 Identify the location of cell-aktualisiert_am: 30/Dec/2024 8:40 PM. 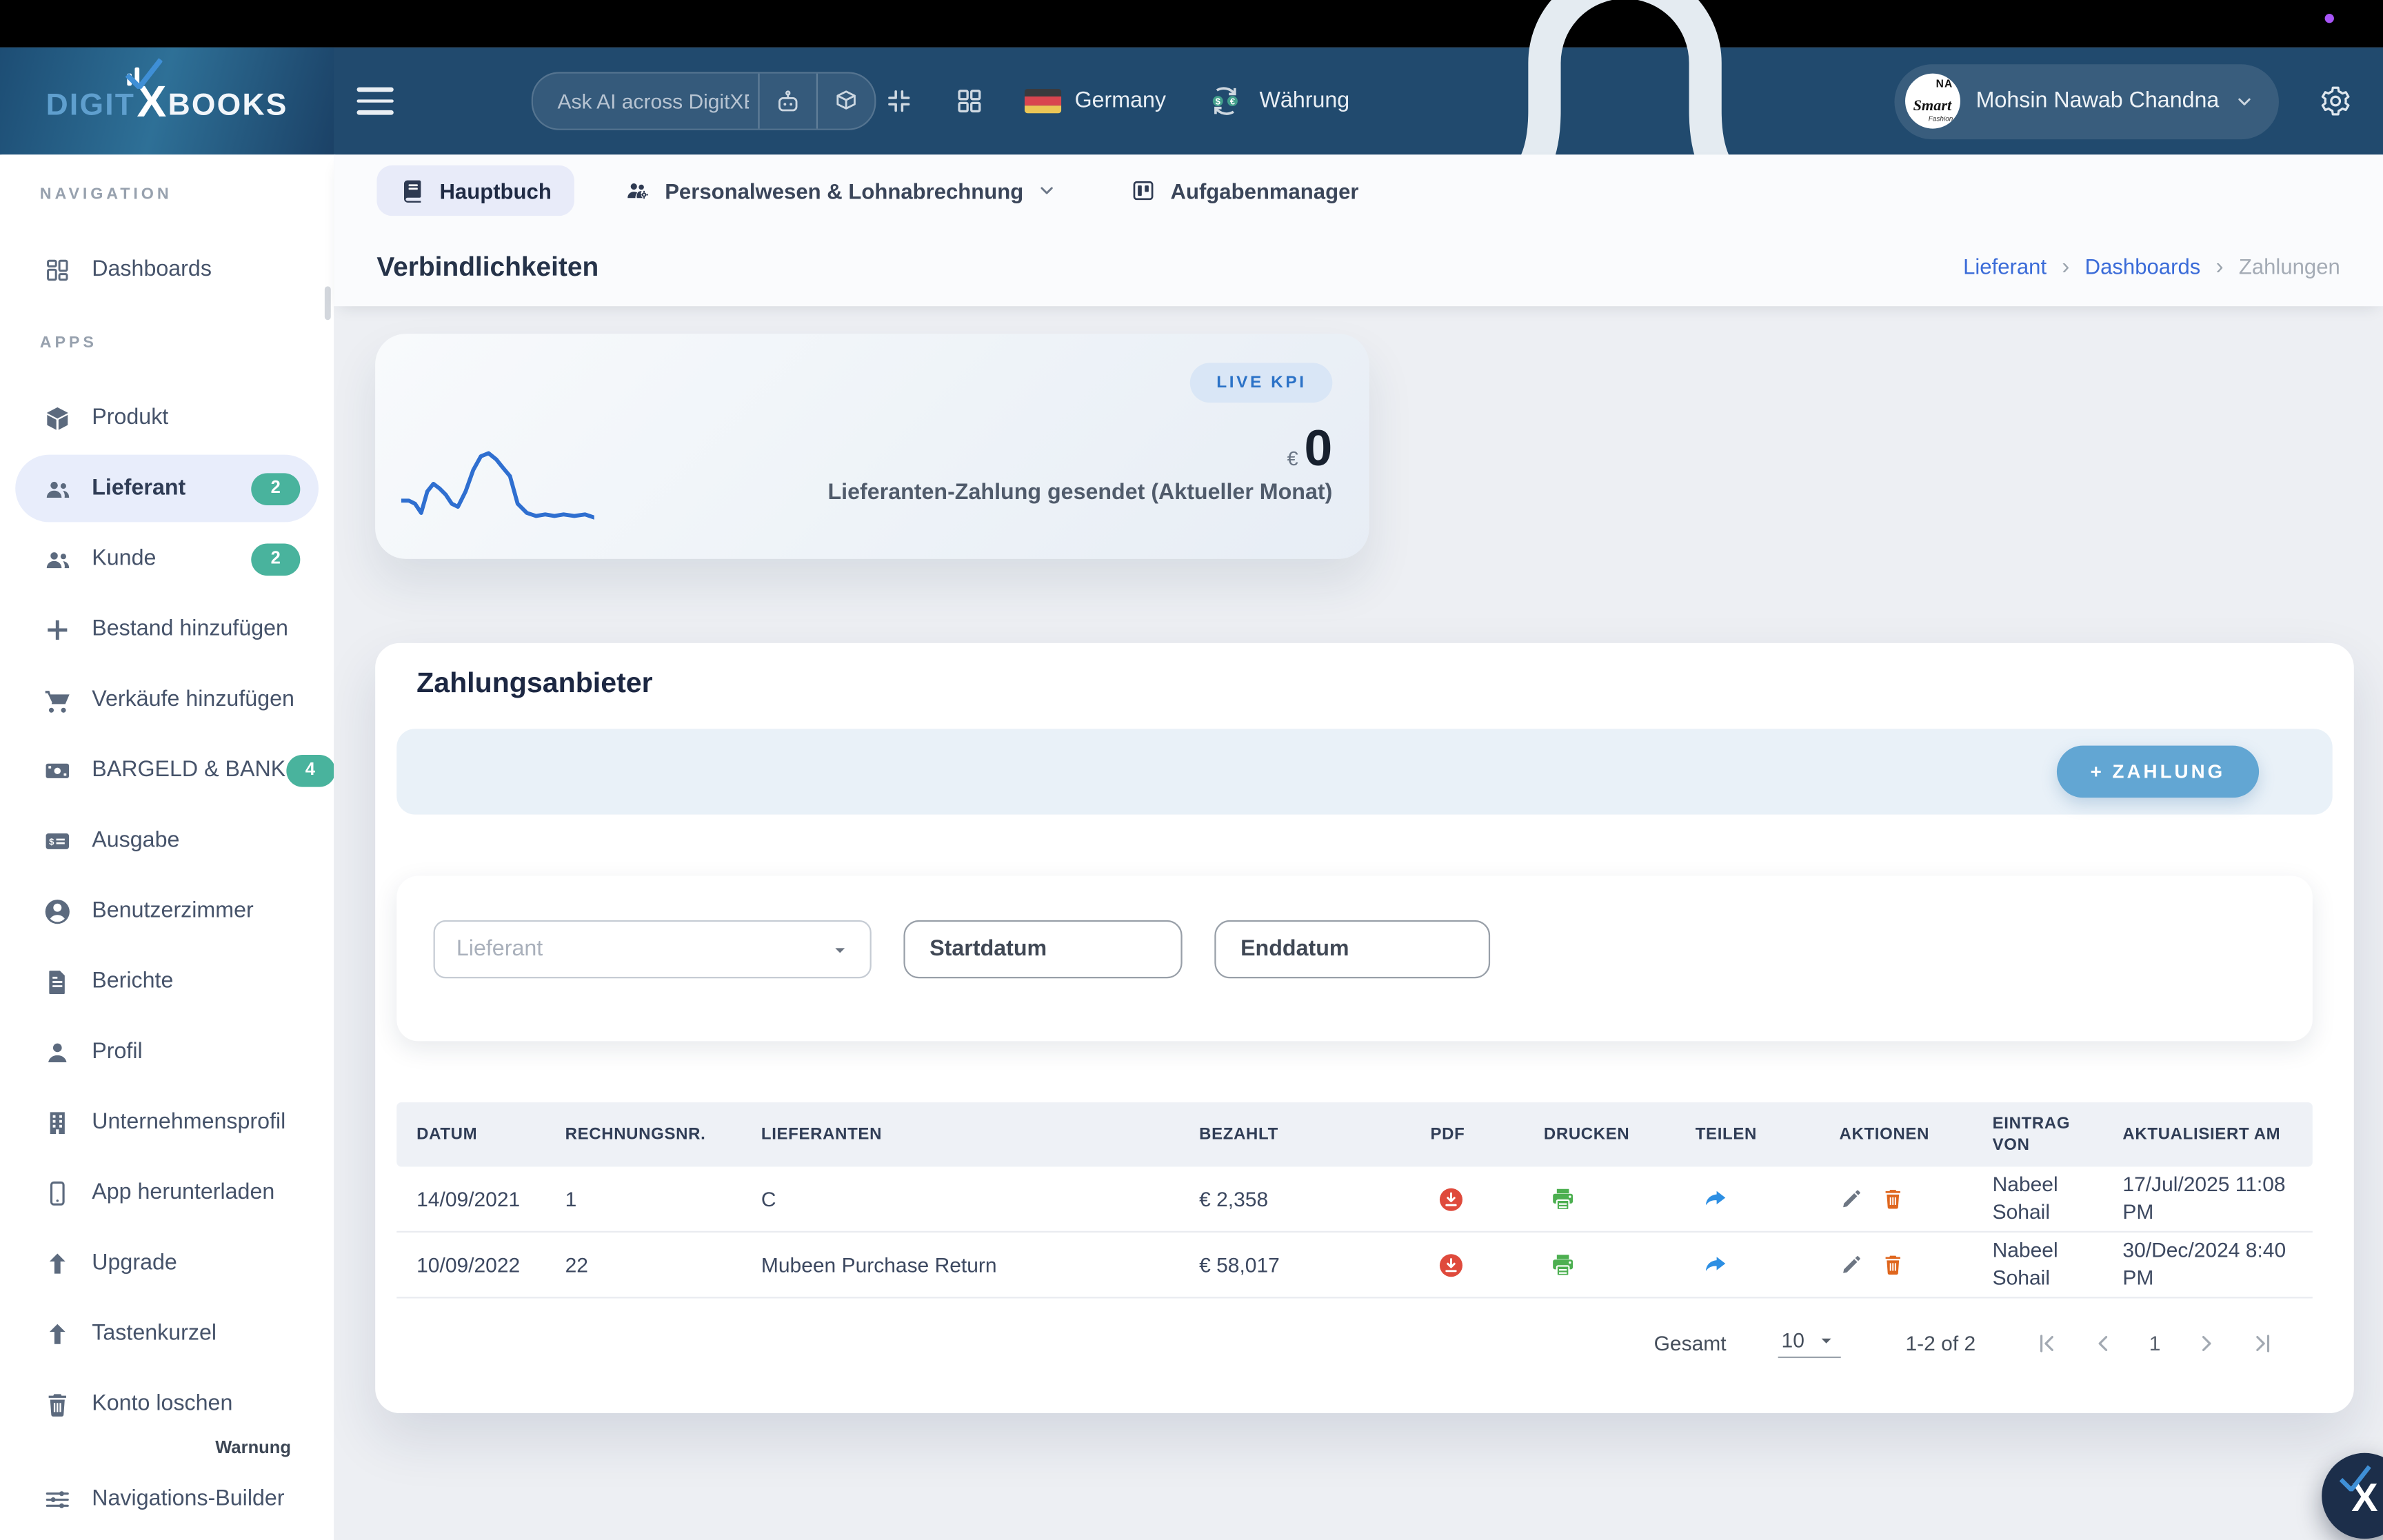
(2204, 1264).